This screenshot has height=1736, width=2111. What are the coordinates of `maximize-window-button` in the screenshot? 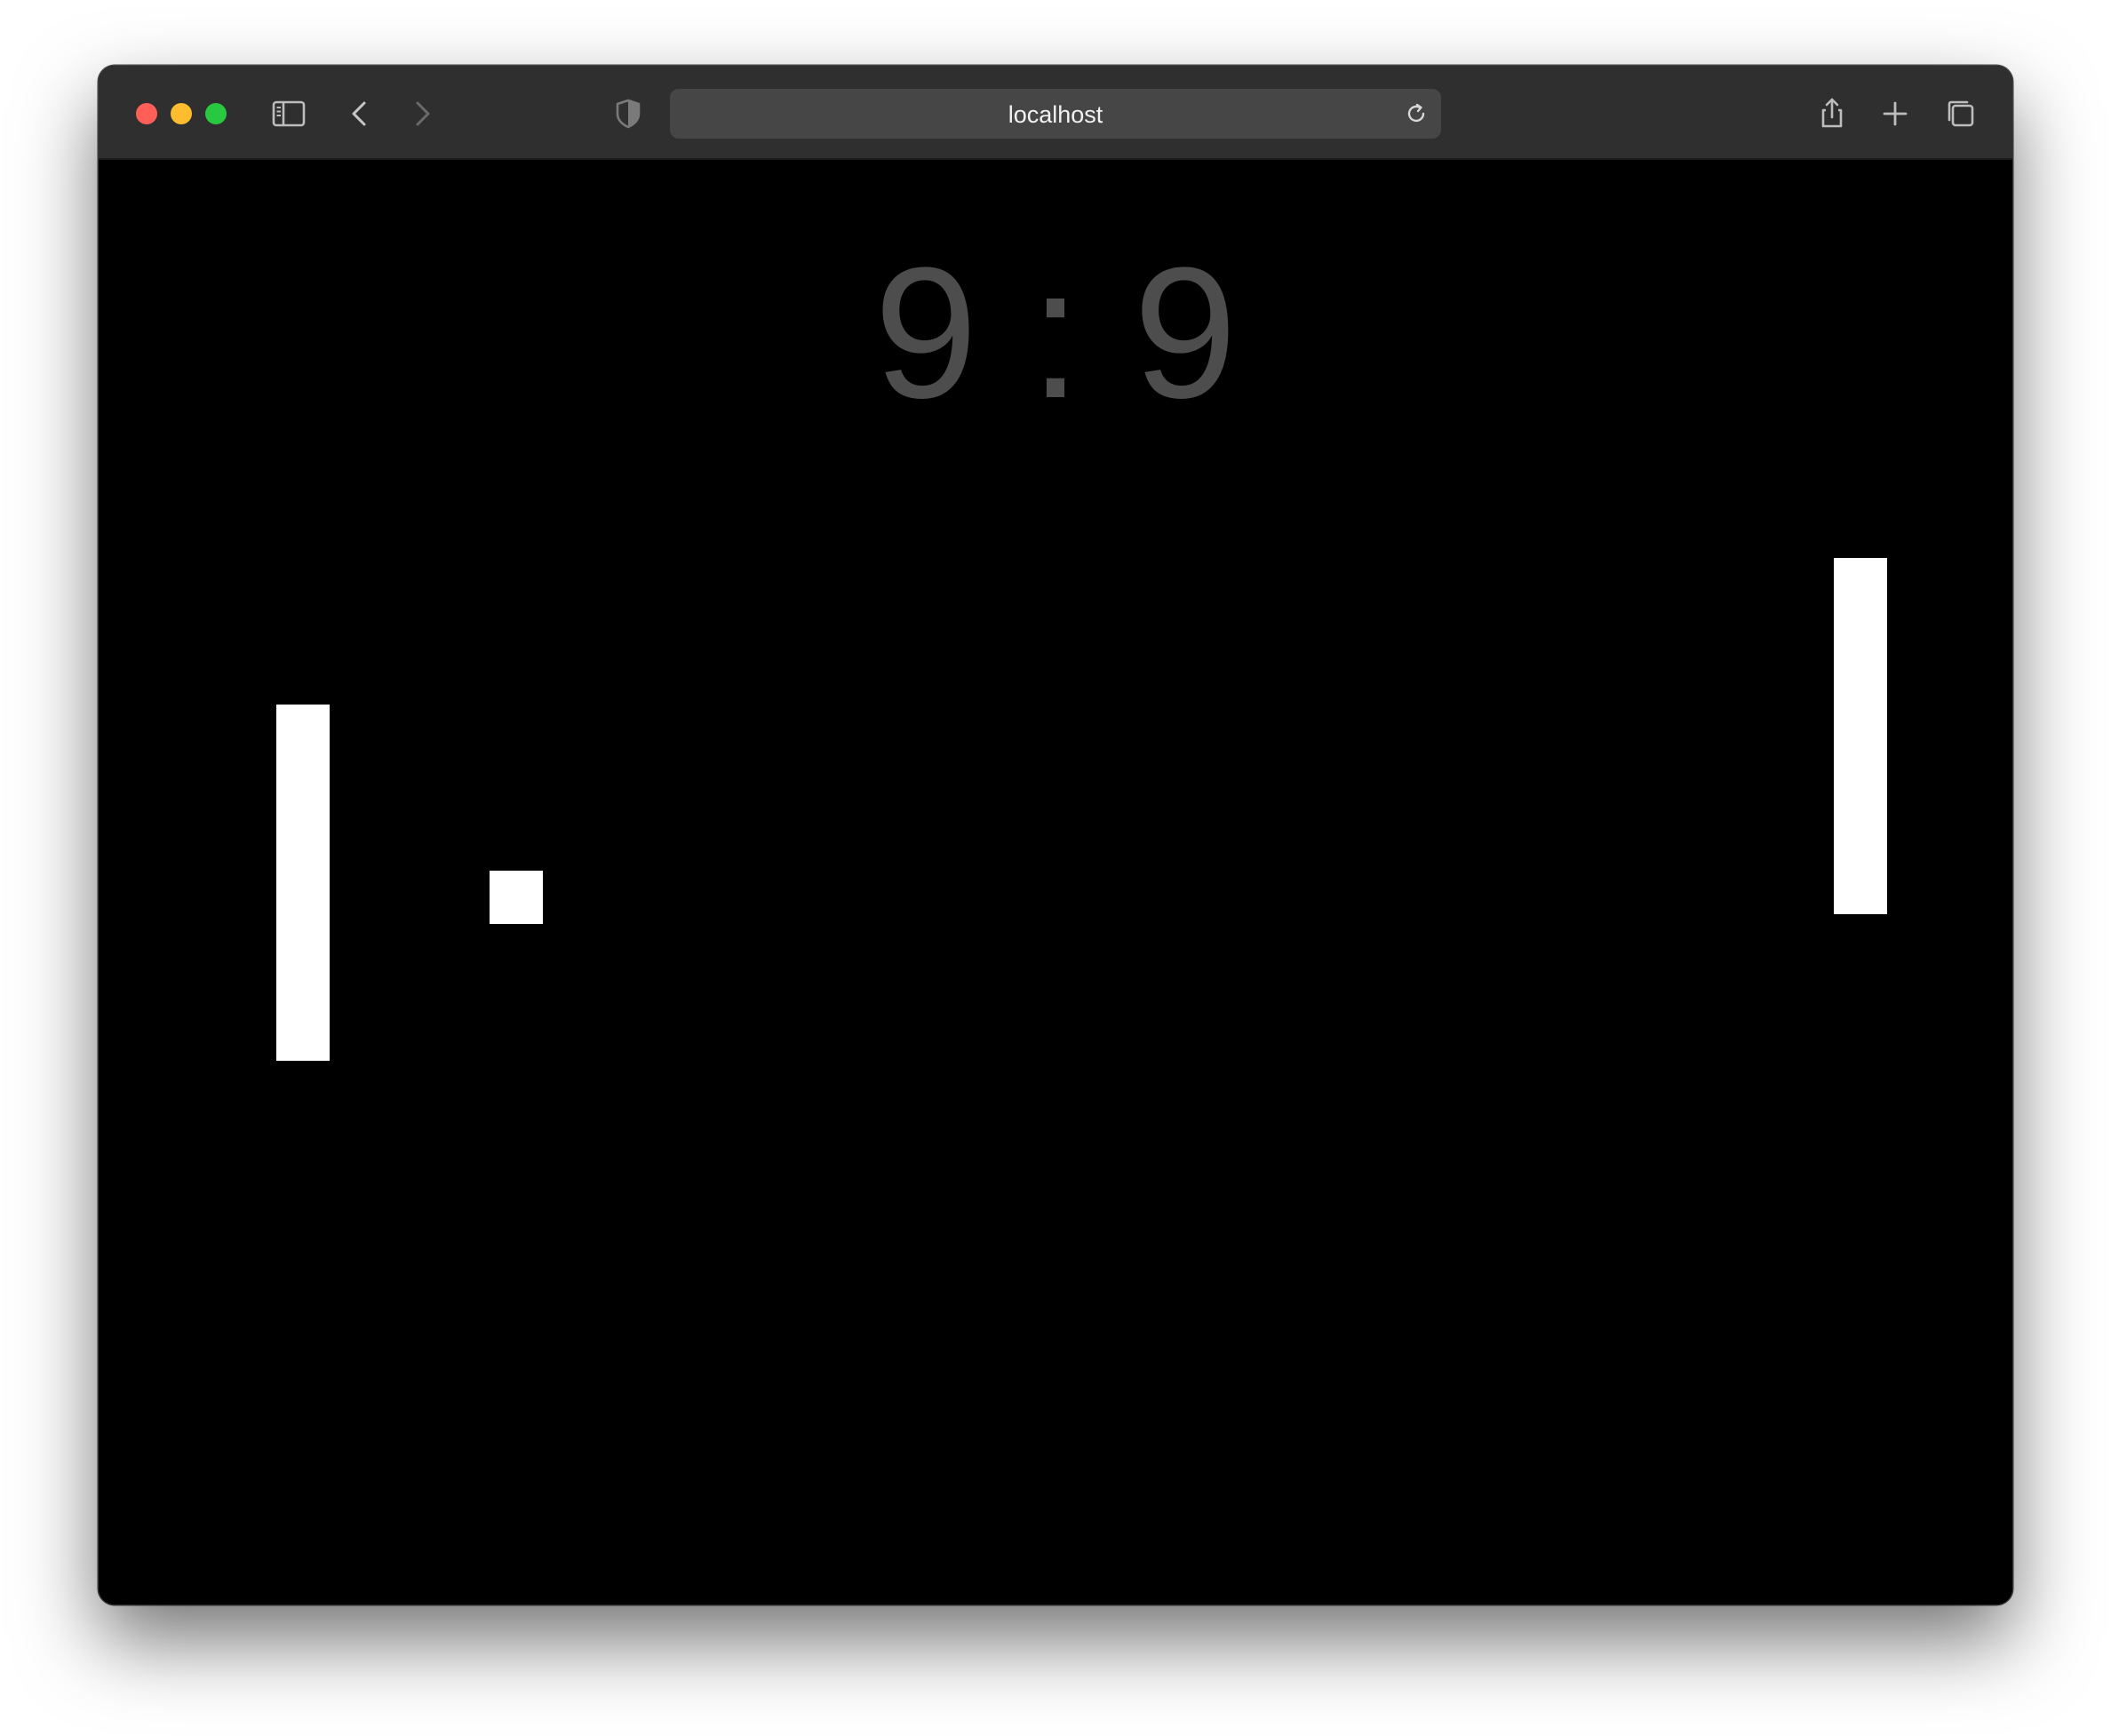 It's located at (216, 113).